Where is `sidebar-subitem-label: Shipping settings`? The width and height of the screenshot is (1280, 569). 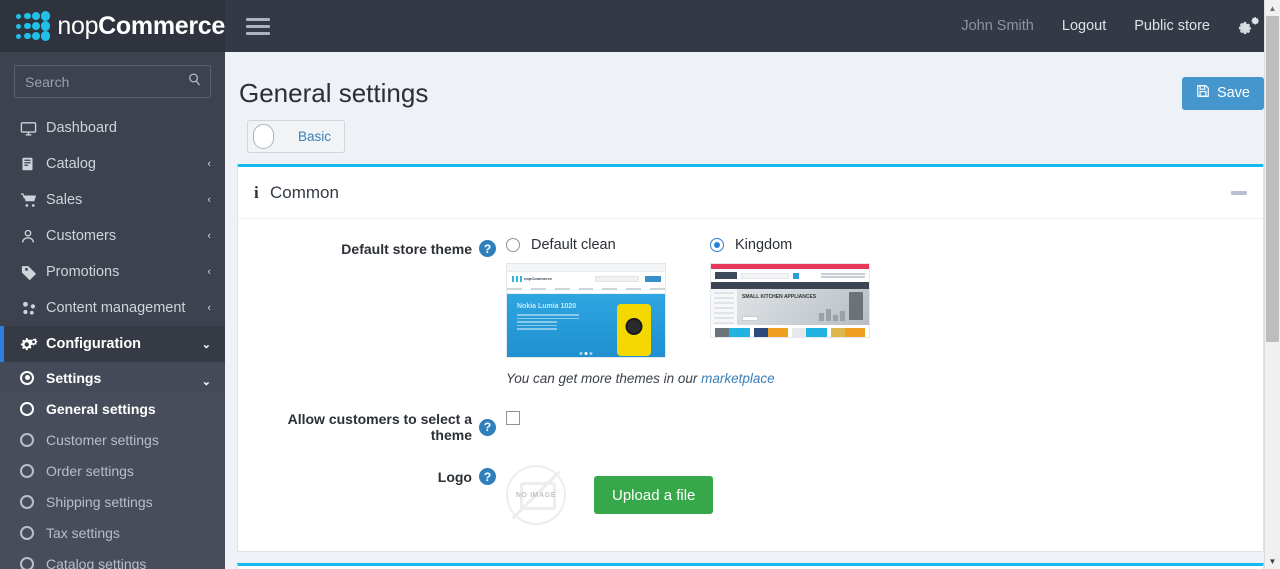 sidebar-subitem-label: Shipping settings is located at coordinates (99, 501).